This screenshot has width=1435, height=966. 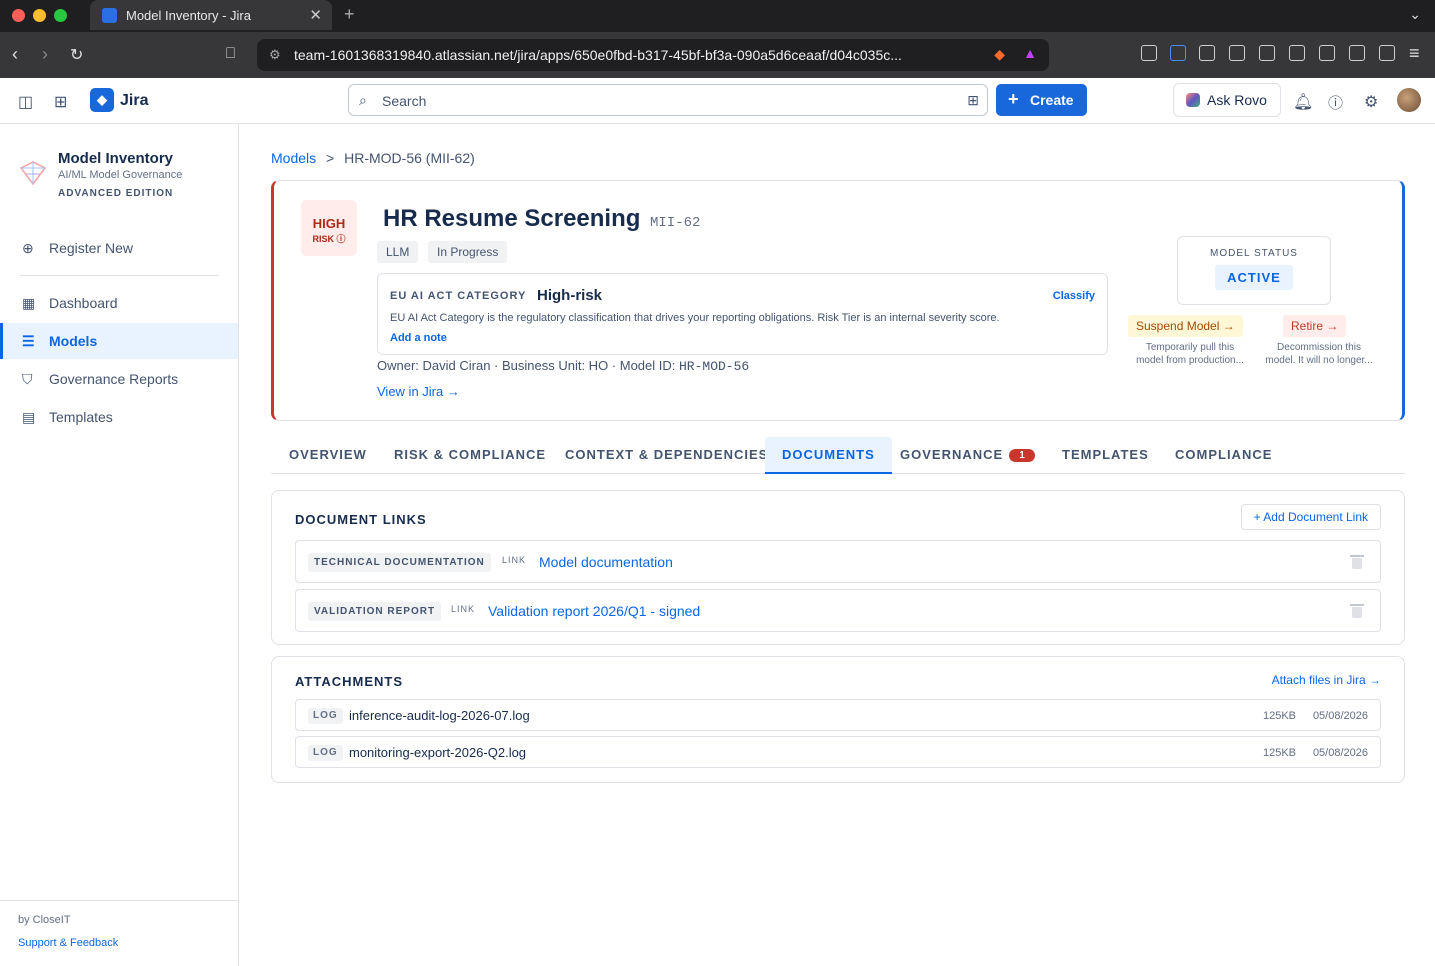 I want to click on tab-governance: GOVERNANCE 1, so click(x=967, y=455).